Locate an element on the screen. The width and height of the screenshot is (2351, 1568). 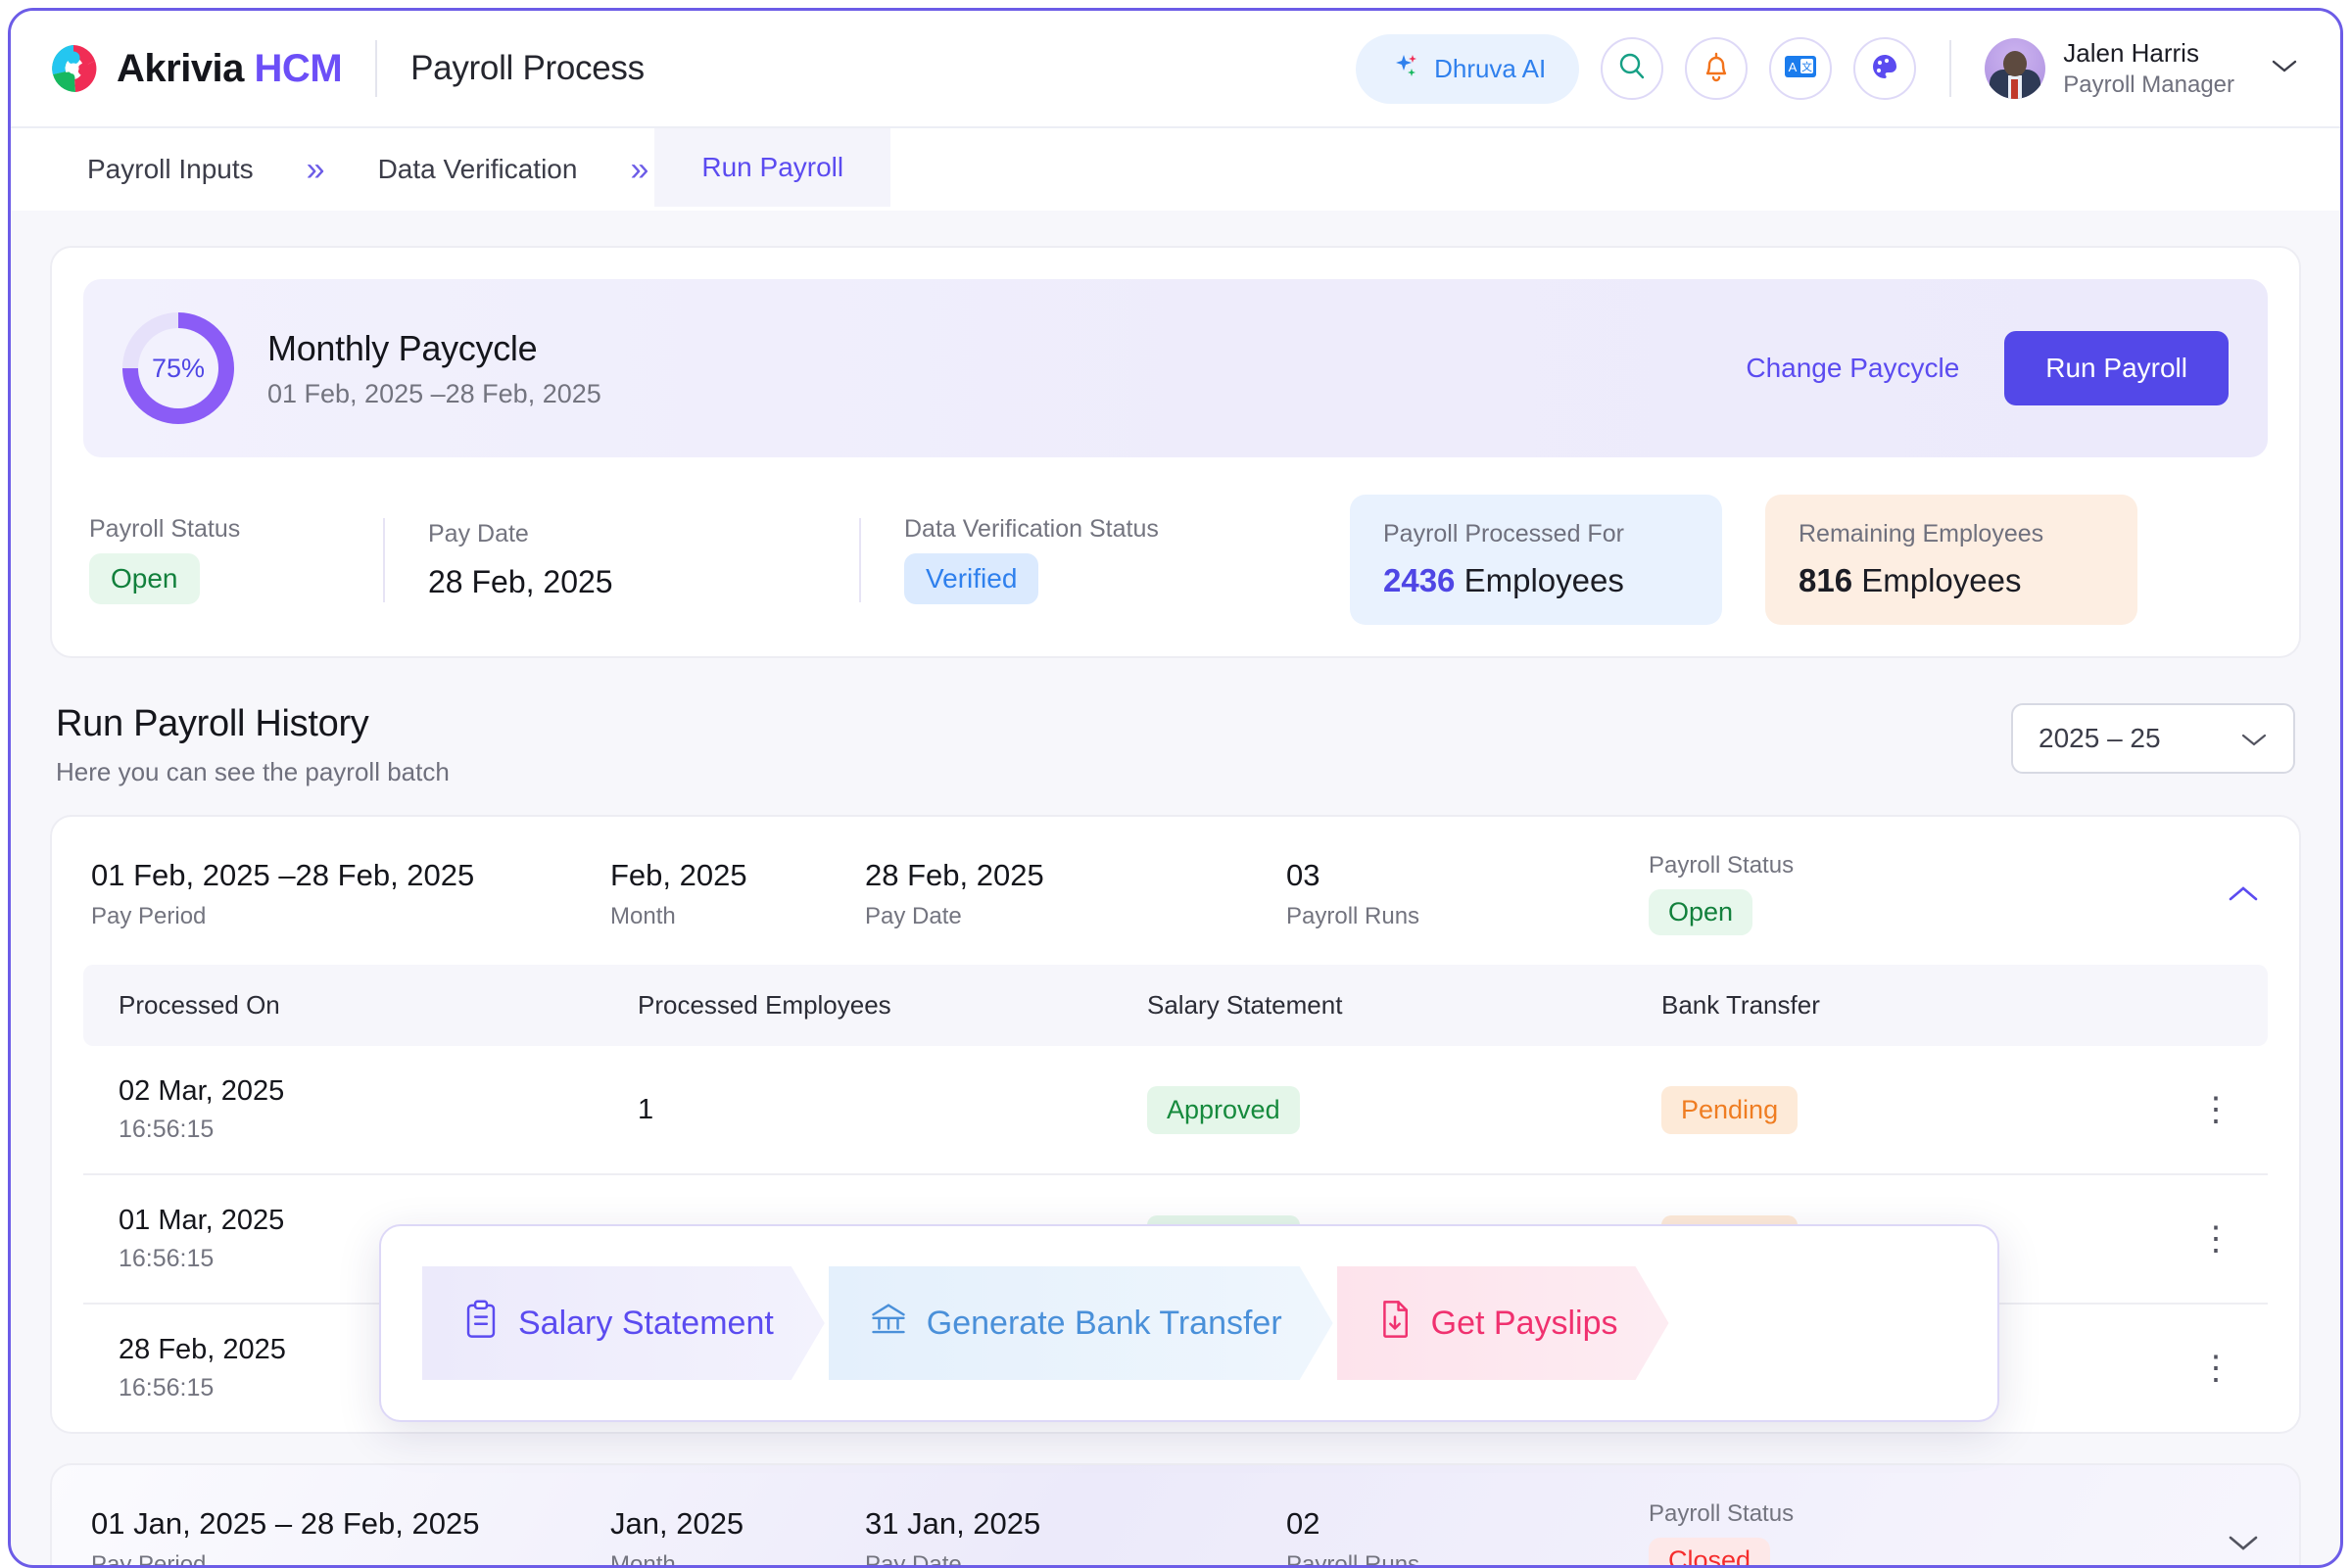
tab-payroll-inputs: Payroll Inputs is located at coordinates (156, 170).